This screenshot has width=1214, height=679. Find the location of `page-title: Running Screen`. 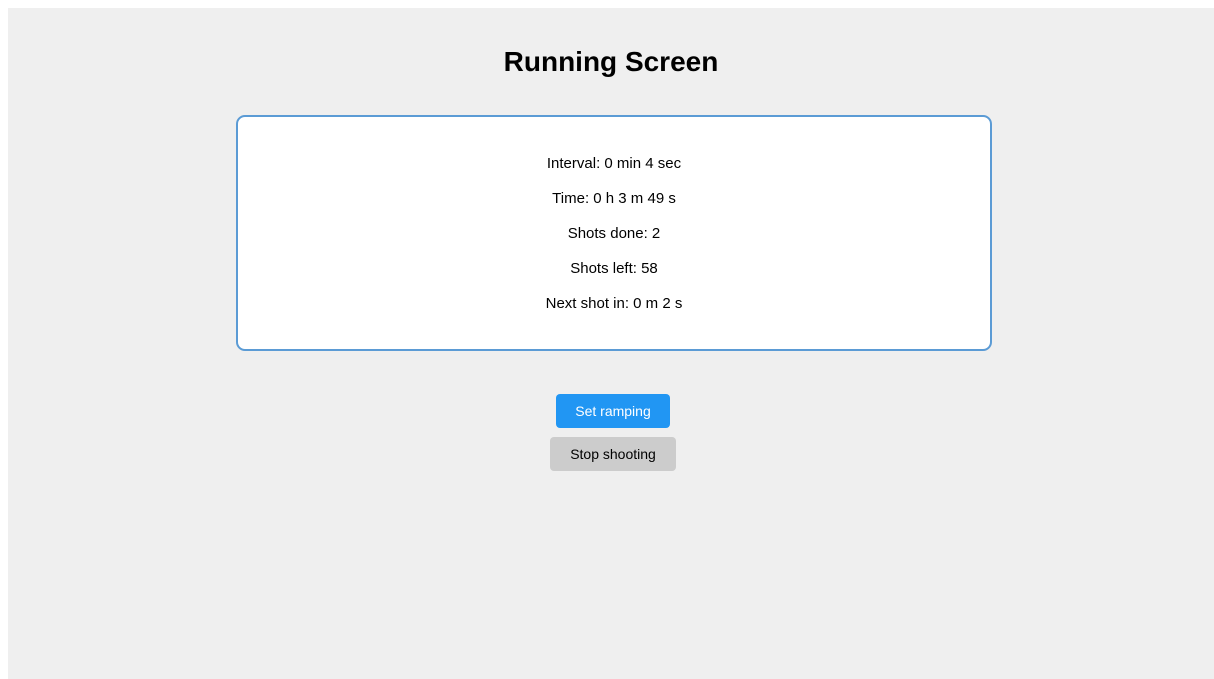

page-title: Running Screen is located at coordinates (611, 61).